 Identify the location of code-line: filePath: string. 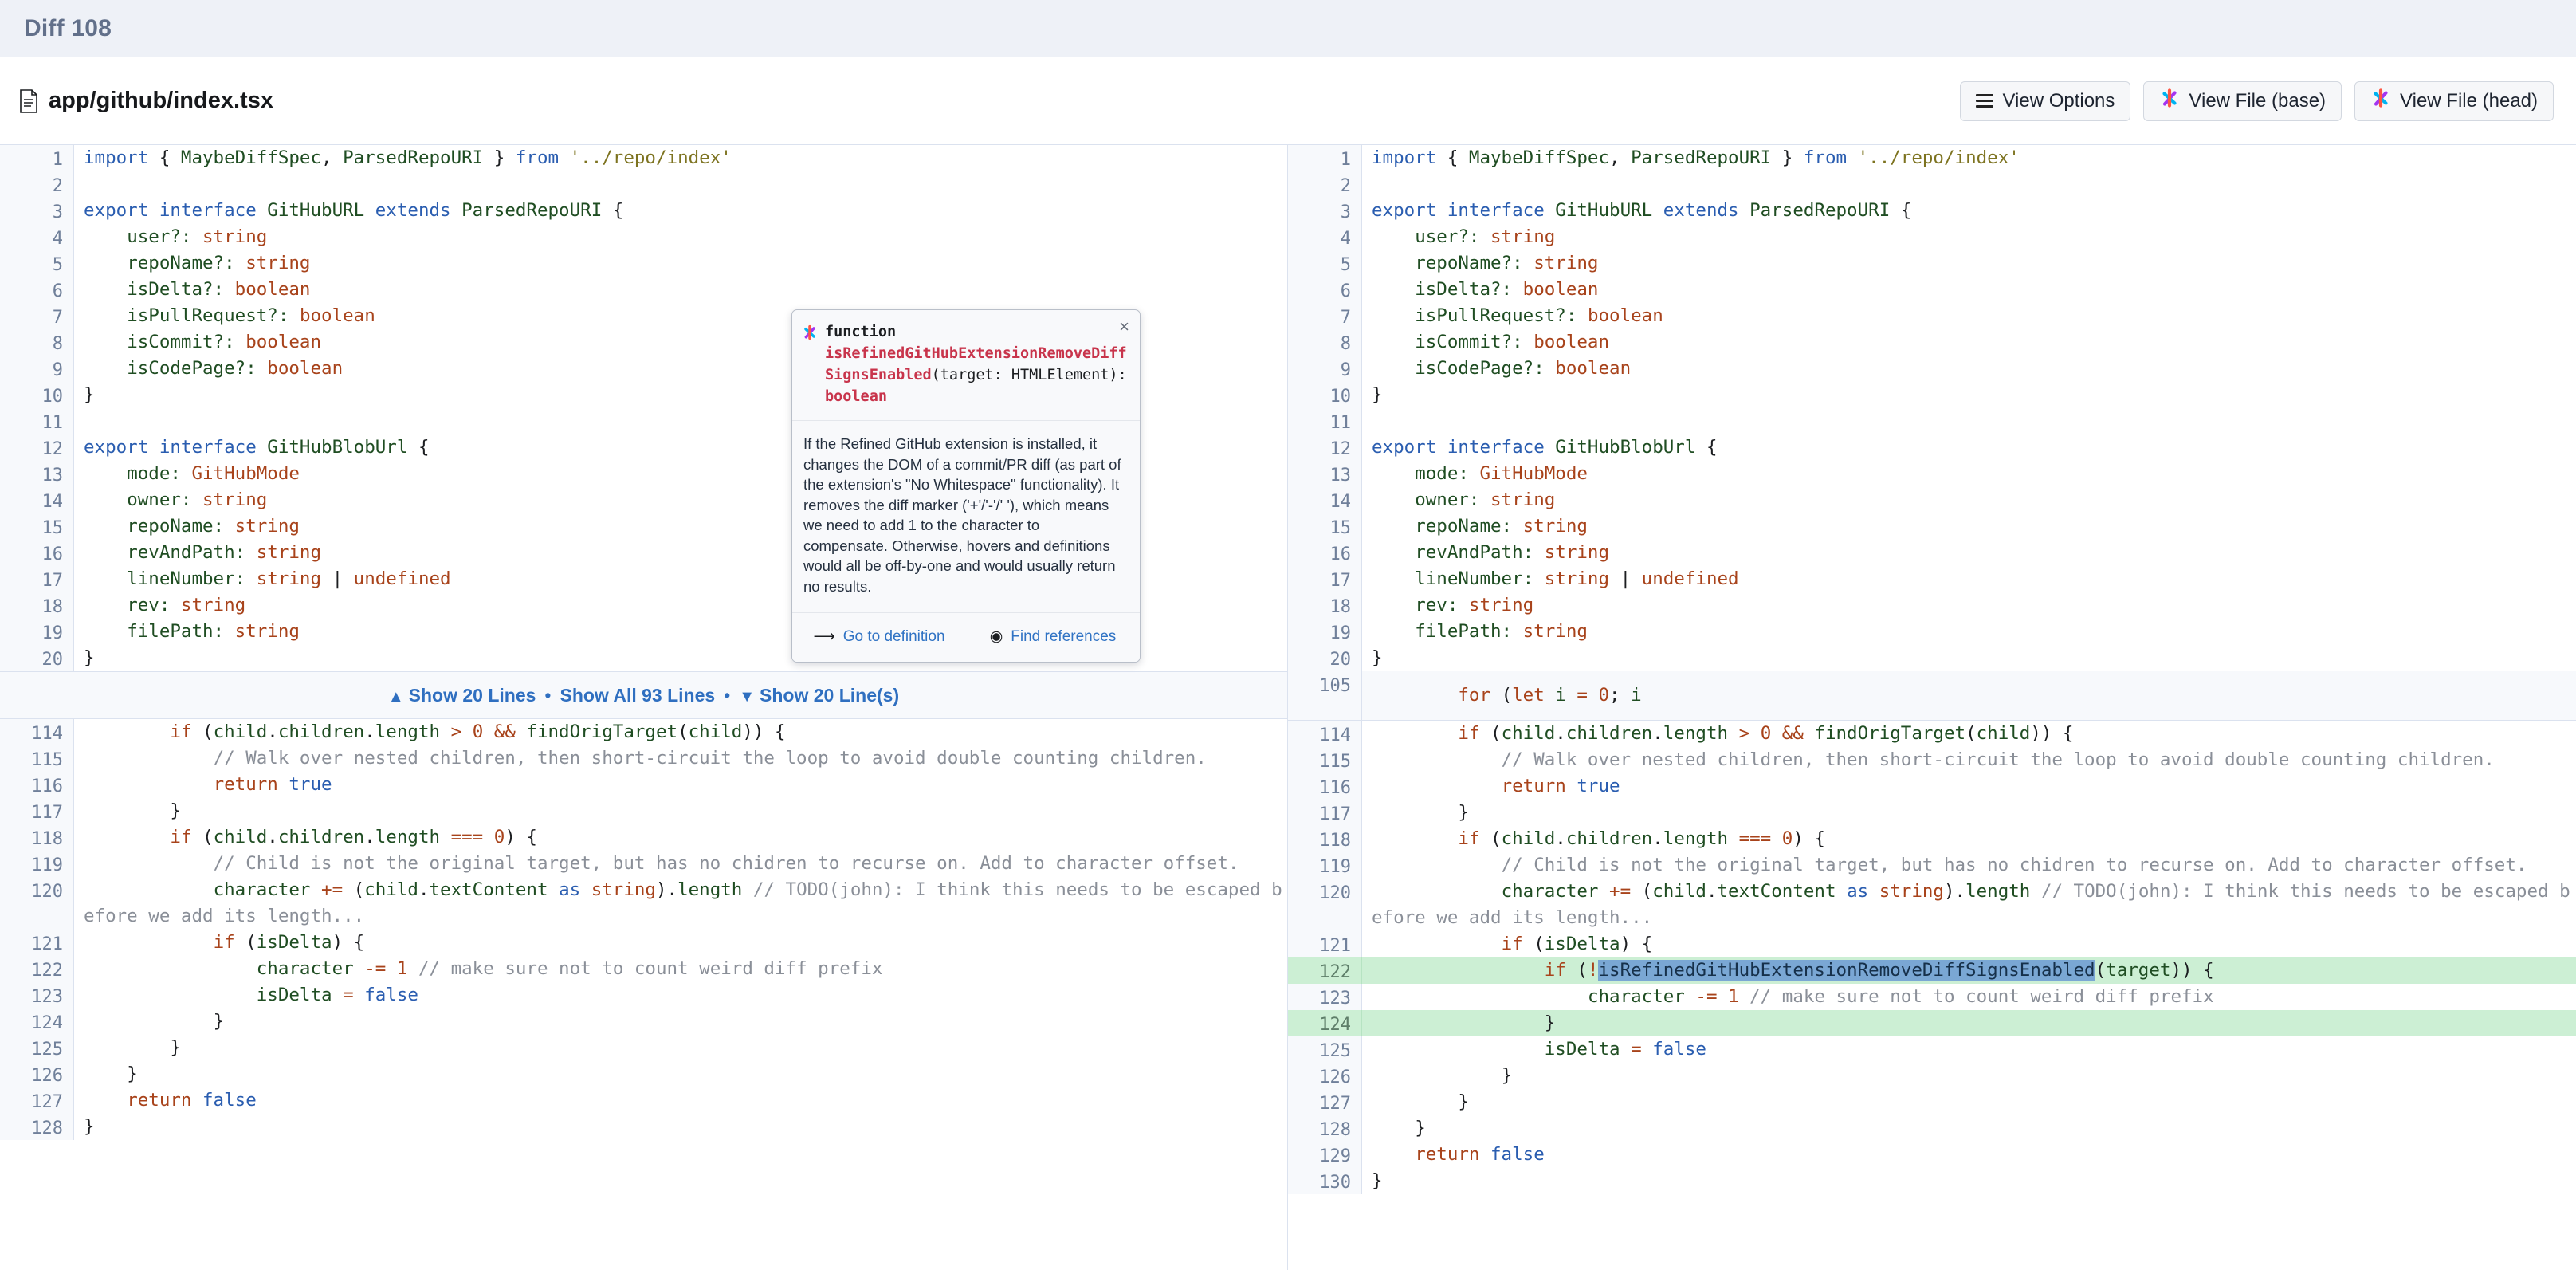
(1969, 632).